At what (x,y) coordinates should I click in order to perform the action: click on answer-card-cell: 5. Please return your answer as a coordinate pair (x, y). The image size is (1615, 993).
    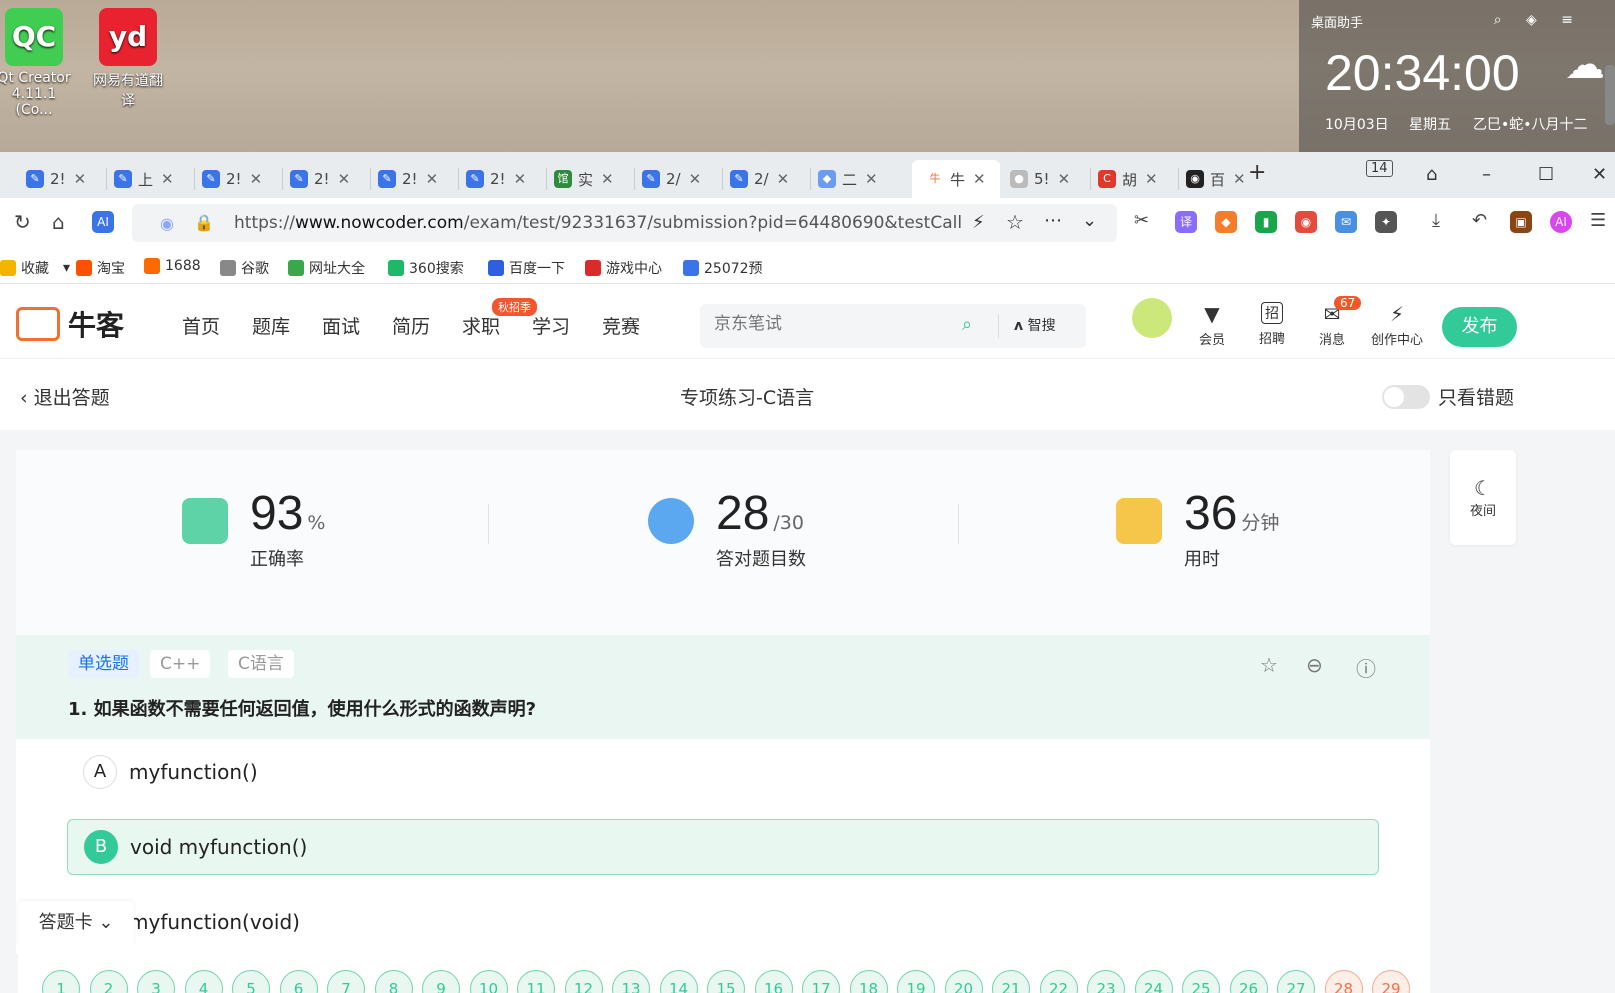
    Looking at the image, I should click on (251, 981).